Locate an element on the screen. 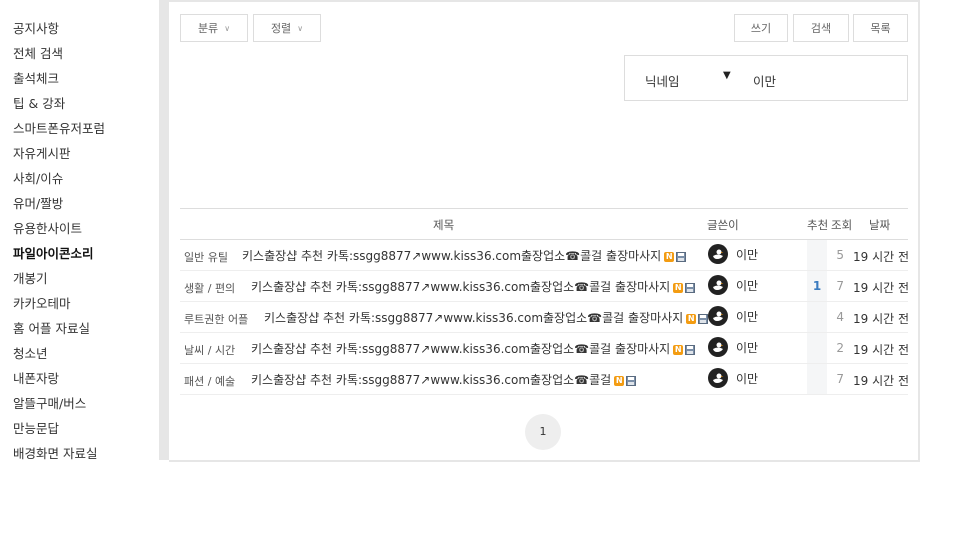 The image size is (960, 540). write-button: 쓰기 is located at coordinates (761, 28).